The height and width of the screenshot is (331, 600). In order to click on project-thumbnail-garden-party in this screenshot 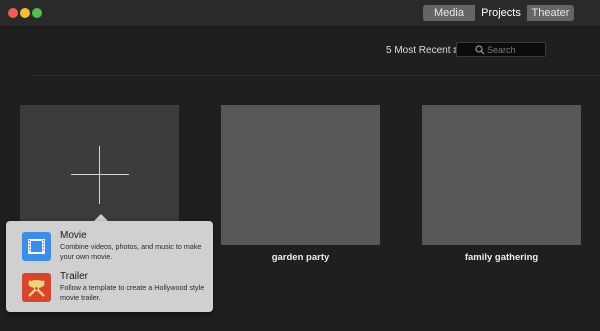, I will do `click(300, 175)`.